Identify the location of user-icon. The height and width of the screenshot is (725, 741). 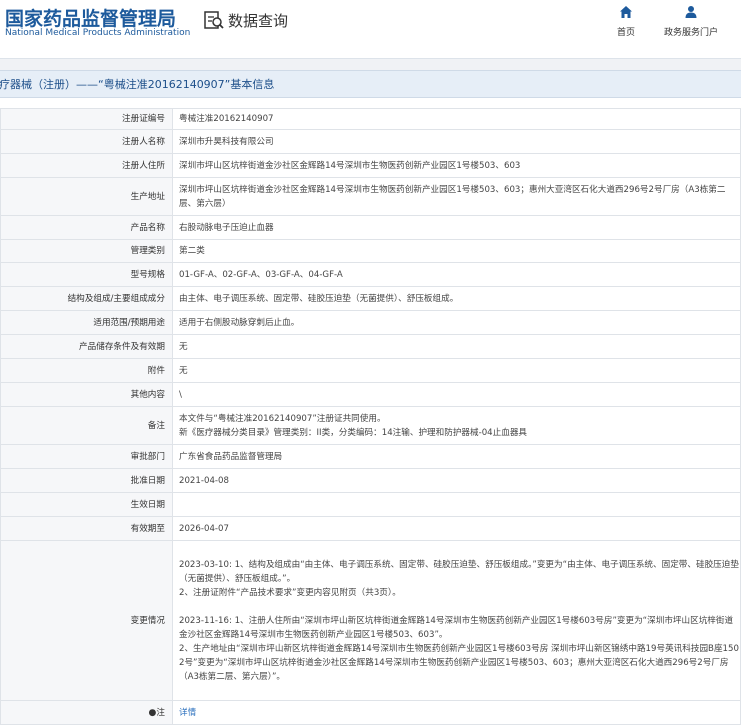
(691, 12).